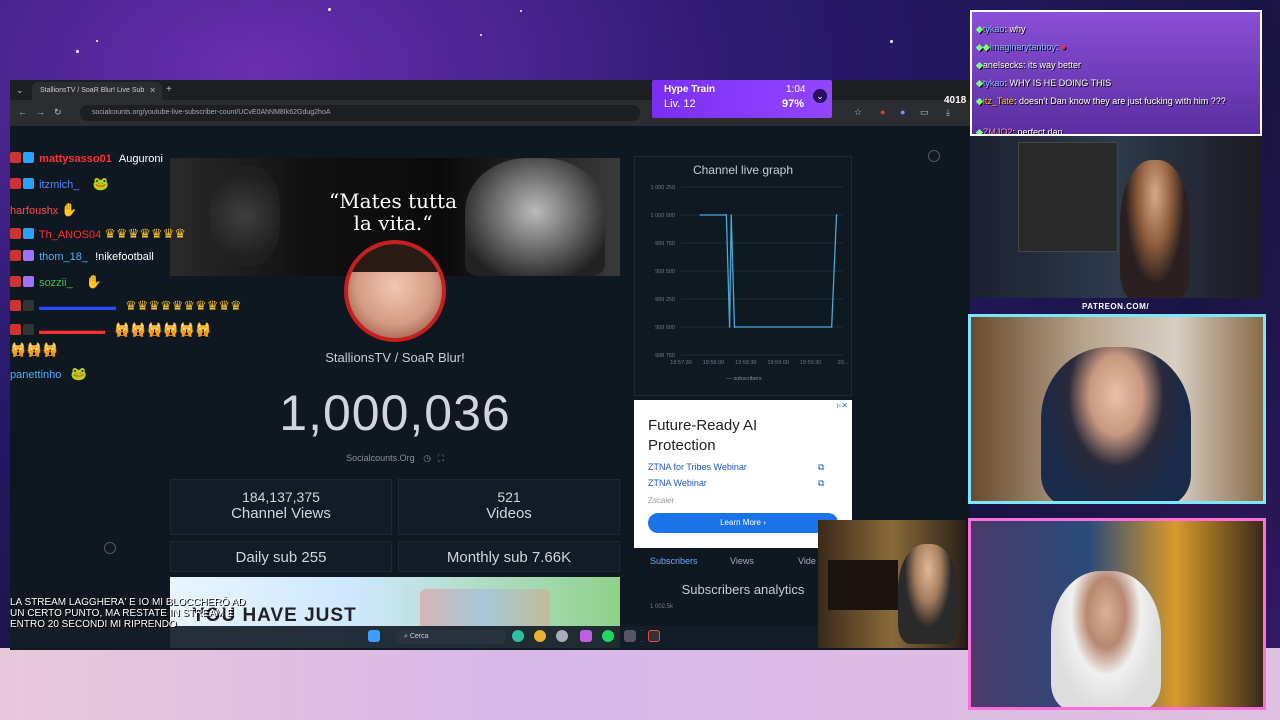  I want to click on webcam-host, so click(1116, 217).